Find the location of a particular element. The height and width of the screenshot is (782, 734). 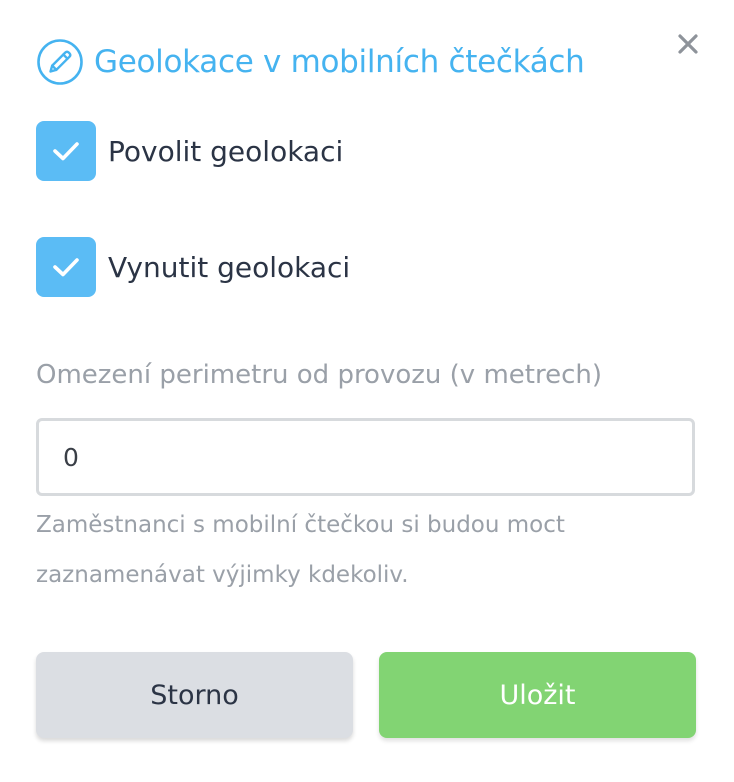

enable-geolocation-checkbox is located at coordinates (66, 151).